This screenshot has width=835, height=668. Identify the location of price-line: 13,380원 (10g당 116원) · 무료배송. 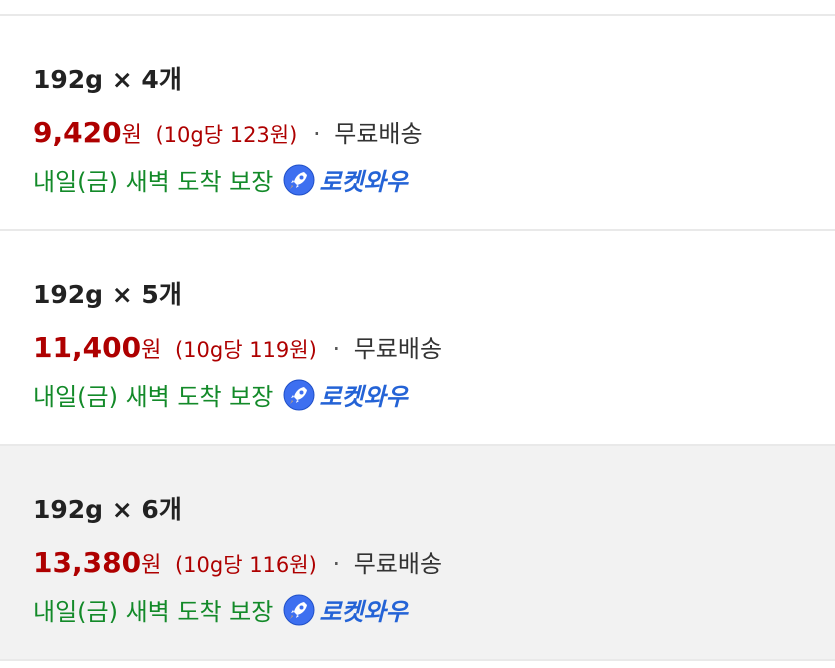
(237, 561).